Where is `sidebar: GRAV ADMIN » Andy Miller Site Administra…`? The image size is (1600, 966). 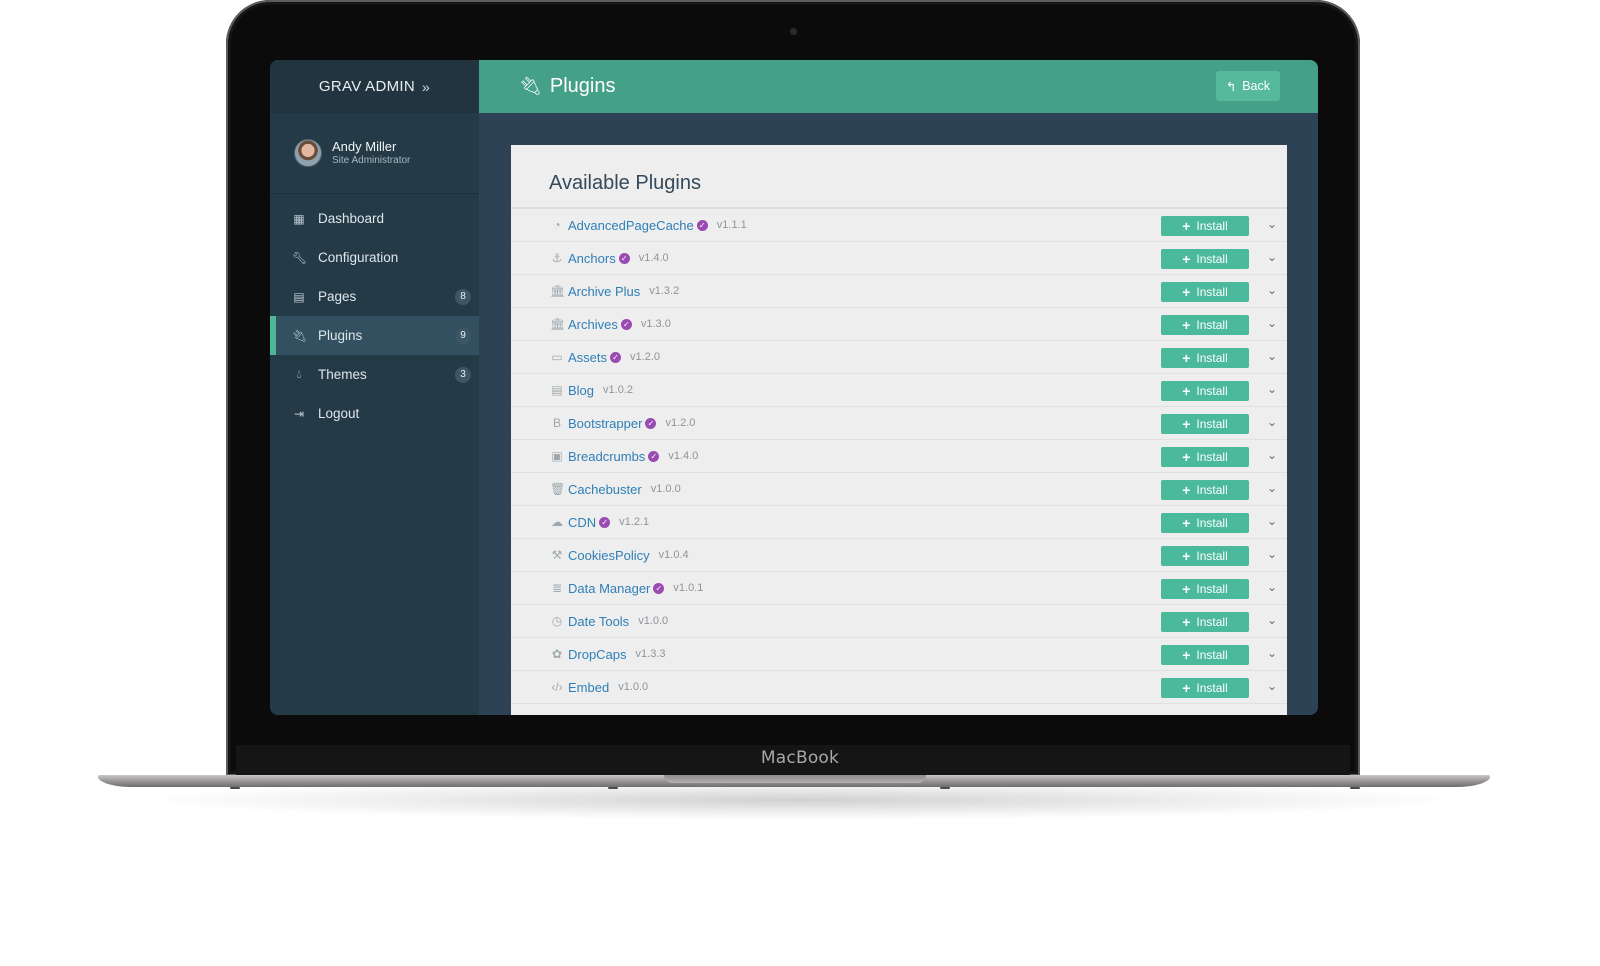
sidebar: GRAV ADMIN » Andy Miller Site Administra… is located at coordinates (374, 387).